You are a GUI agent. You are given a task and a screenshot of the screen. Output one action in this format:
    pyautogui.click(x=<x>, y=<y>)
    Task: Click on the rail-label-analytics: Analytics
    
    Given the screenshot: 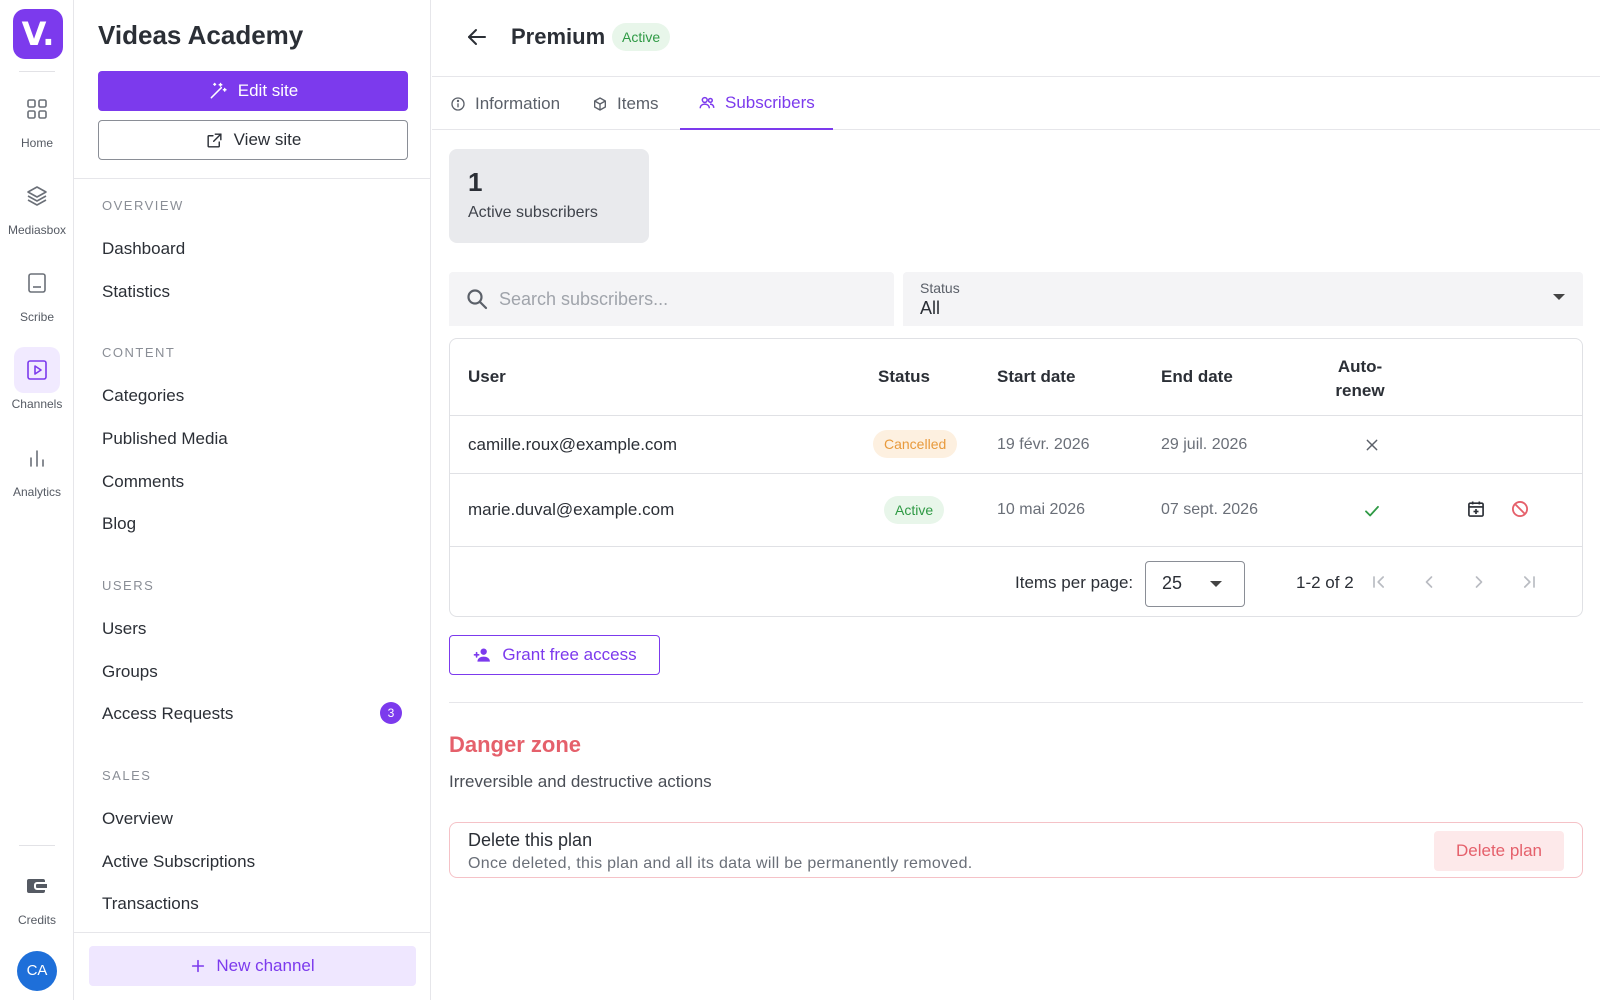 What is the action you would take?
    pyautogui.click(x=37, y=492)
    